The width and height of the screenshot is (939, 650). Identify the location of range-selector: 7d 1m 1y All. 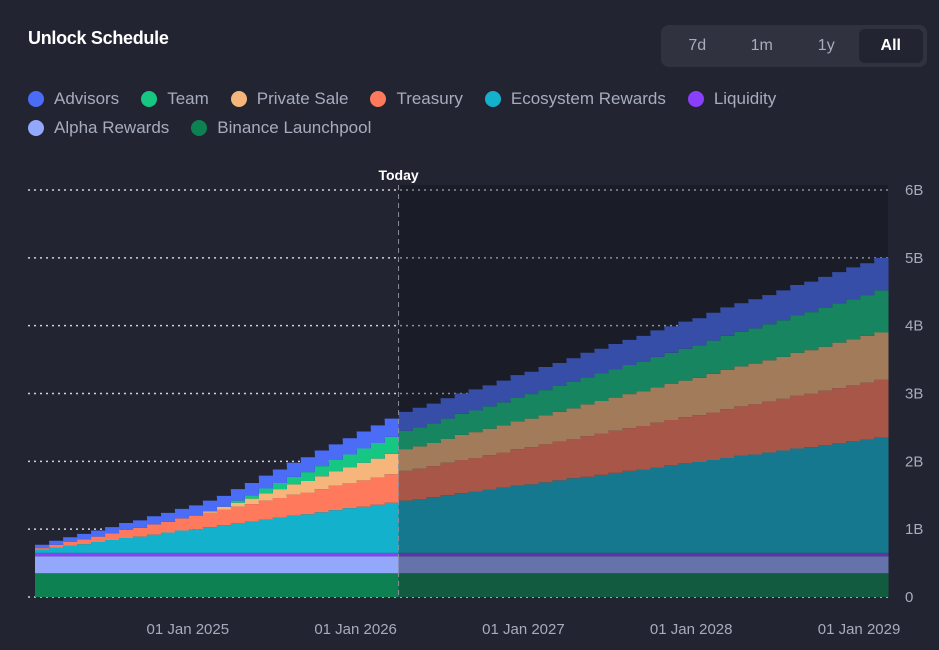
(794, 46).